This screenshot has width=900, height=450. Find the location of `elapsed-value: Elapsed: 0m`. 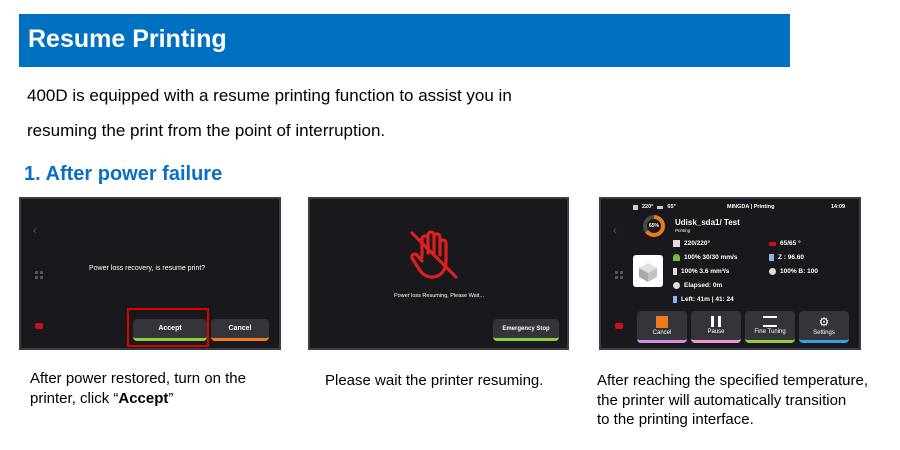

elapsed-value: Elapsed: 0m is located at coordinates (703, 285).